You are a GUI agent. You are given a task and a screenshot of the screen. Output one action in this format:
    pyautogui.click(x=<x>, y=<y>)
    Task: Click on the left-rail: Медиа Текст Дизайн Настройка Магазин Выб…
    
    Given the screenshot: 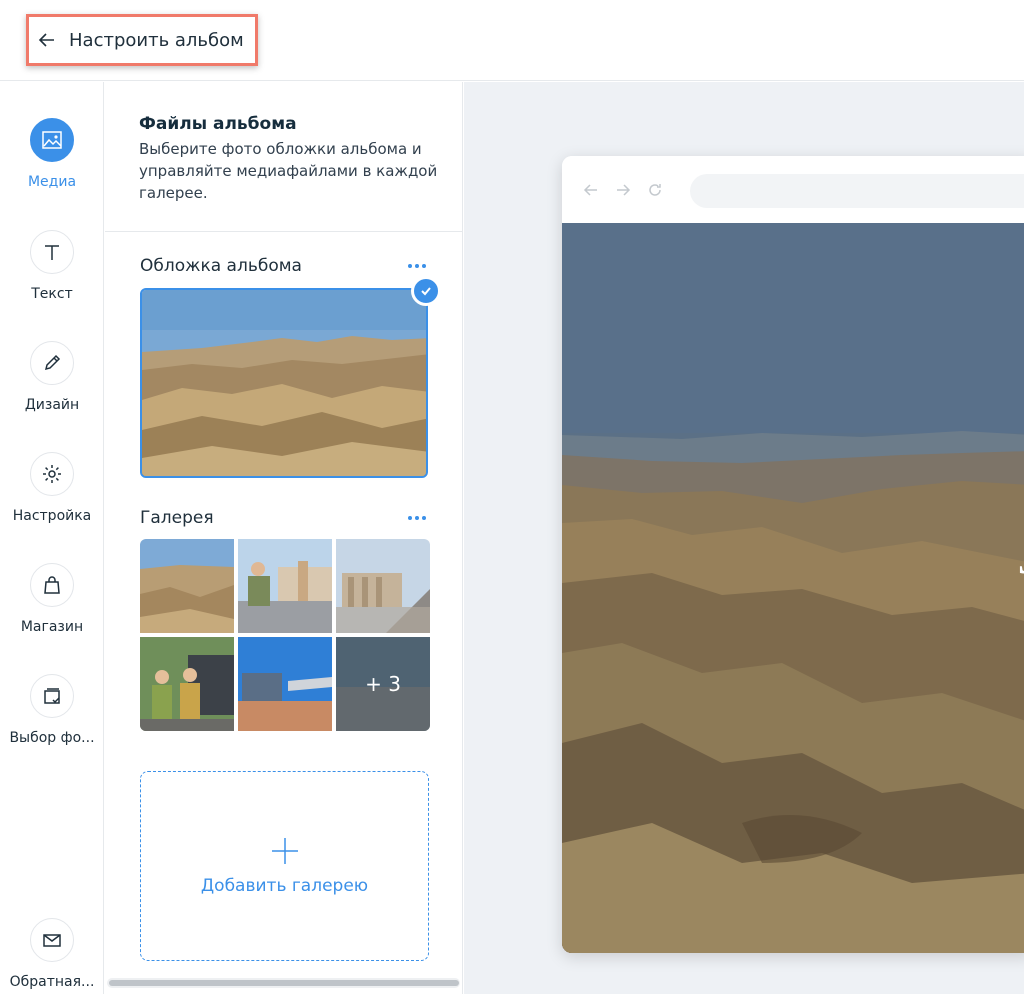 What is the action you would take?
    pyautogui.click(x=52, y=538)
    